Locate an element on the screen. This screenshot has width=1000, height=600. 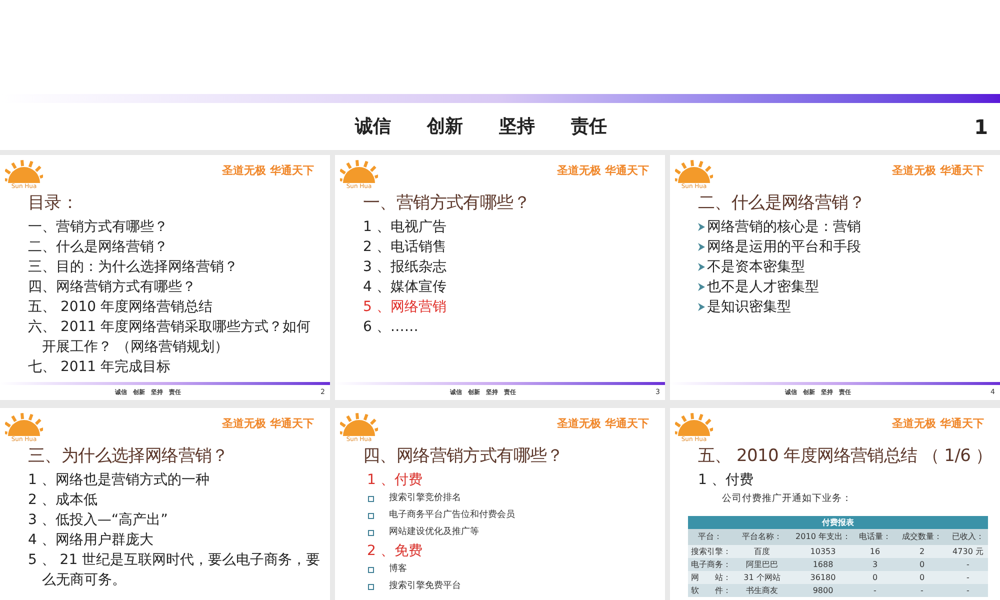
slide-text-line: 五、 2010 年度网络营销总结 is located at coordinates (121, 307).